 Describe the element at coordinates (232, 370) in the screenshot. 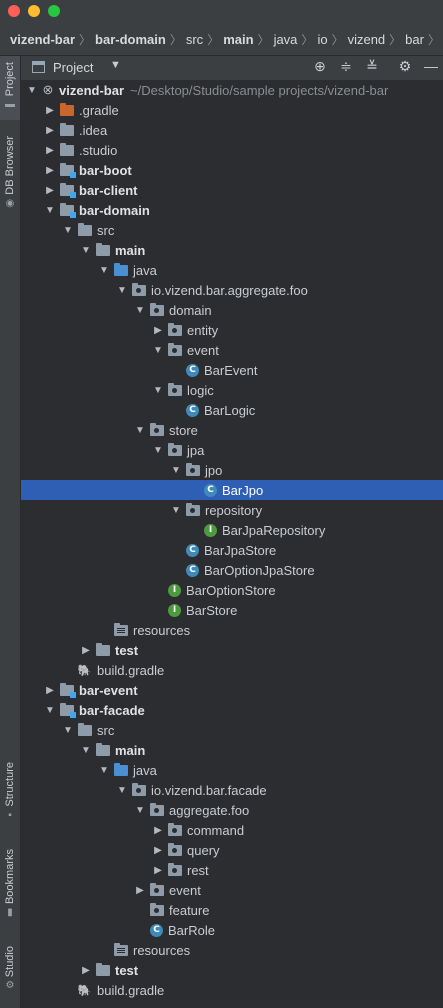

I see `tree-node: C BarEvent` at that location.